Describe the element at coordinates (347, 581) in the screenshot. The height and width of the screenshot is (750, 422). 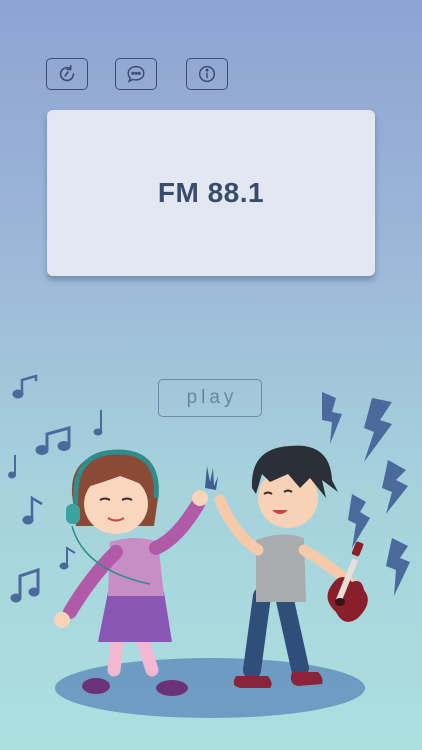
I see `guitar-icon` at that location.